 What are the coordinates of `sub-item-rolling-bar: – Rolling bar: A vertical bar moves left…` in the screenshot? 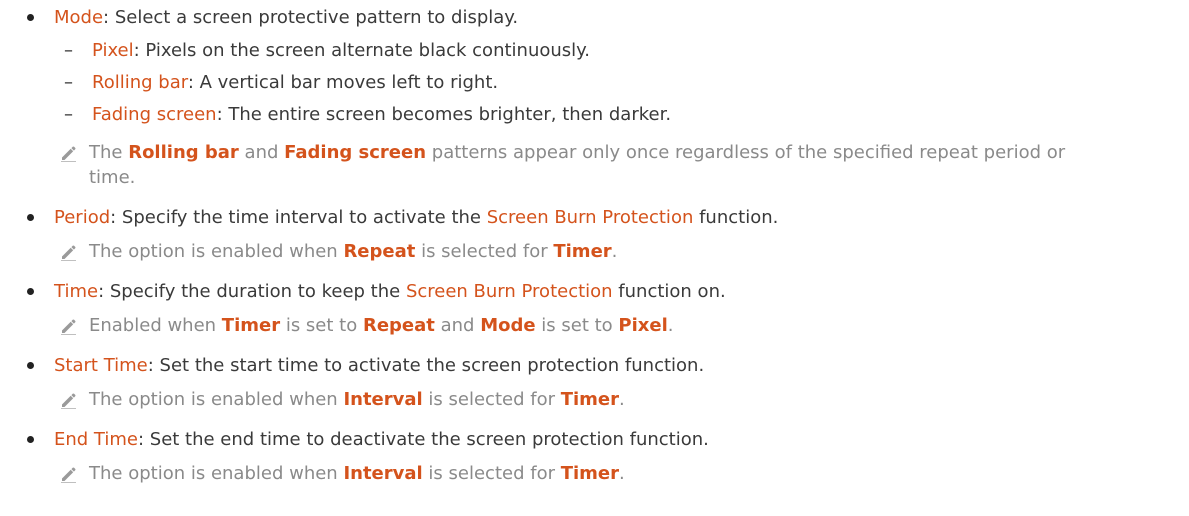 It's located at (594, 83).